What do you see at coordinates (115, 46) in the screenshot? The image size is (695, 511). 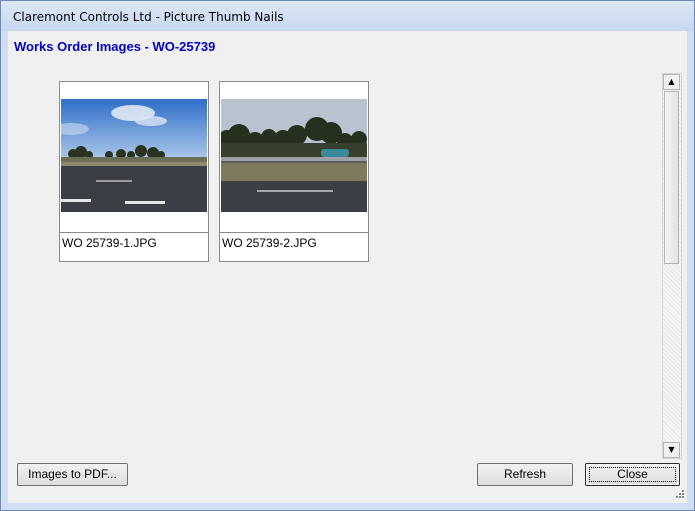 I see `page-title: Works Order Images - WO-25739` at bounding box center [115, 46].